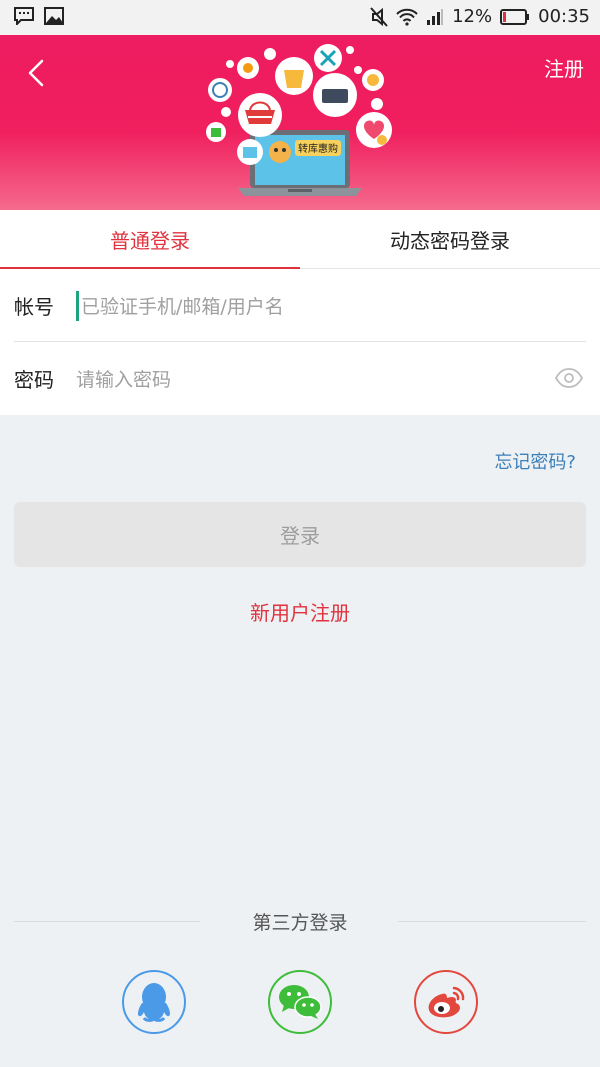 The image size is (600, 1067). Describe the element at coordinates (124, 380) in the screenshot. I see `password-placeholder: 请输入密码` at that location.